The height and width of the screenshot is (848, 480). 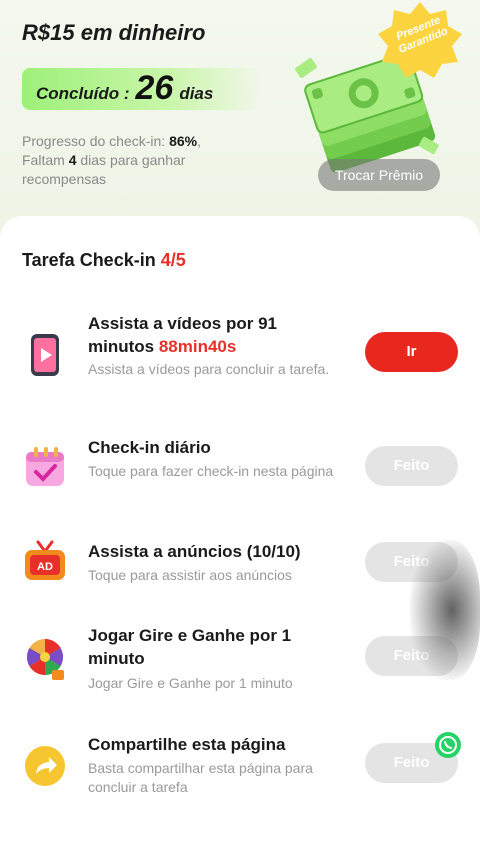 I want to click on trade-prize-button: Trocar Prêmio, so click(x=379, y=175).